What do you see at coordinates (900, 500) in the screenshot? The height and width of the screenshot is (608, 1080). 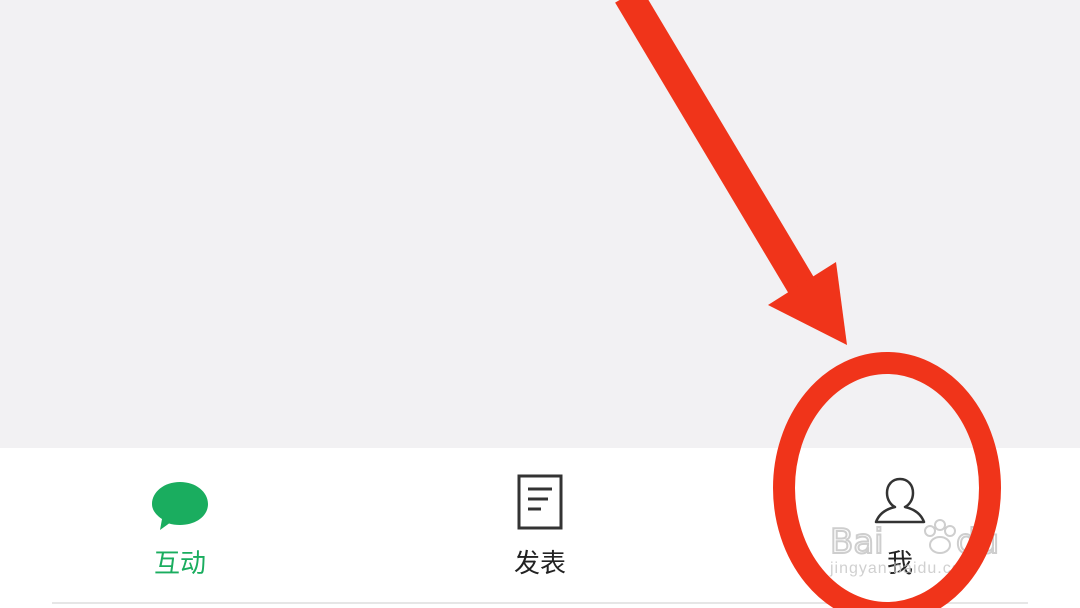 I see `person-icon` at bounding box center [900, 500].